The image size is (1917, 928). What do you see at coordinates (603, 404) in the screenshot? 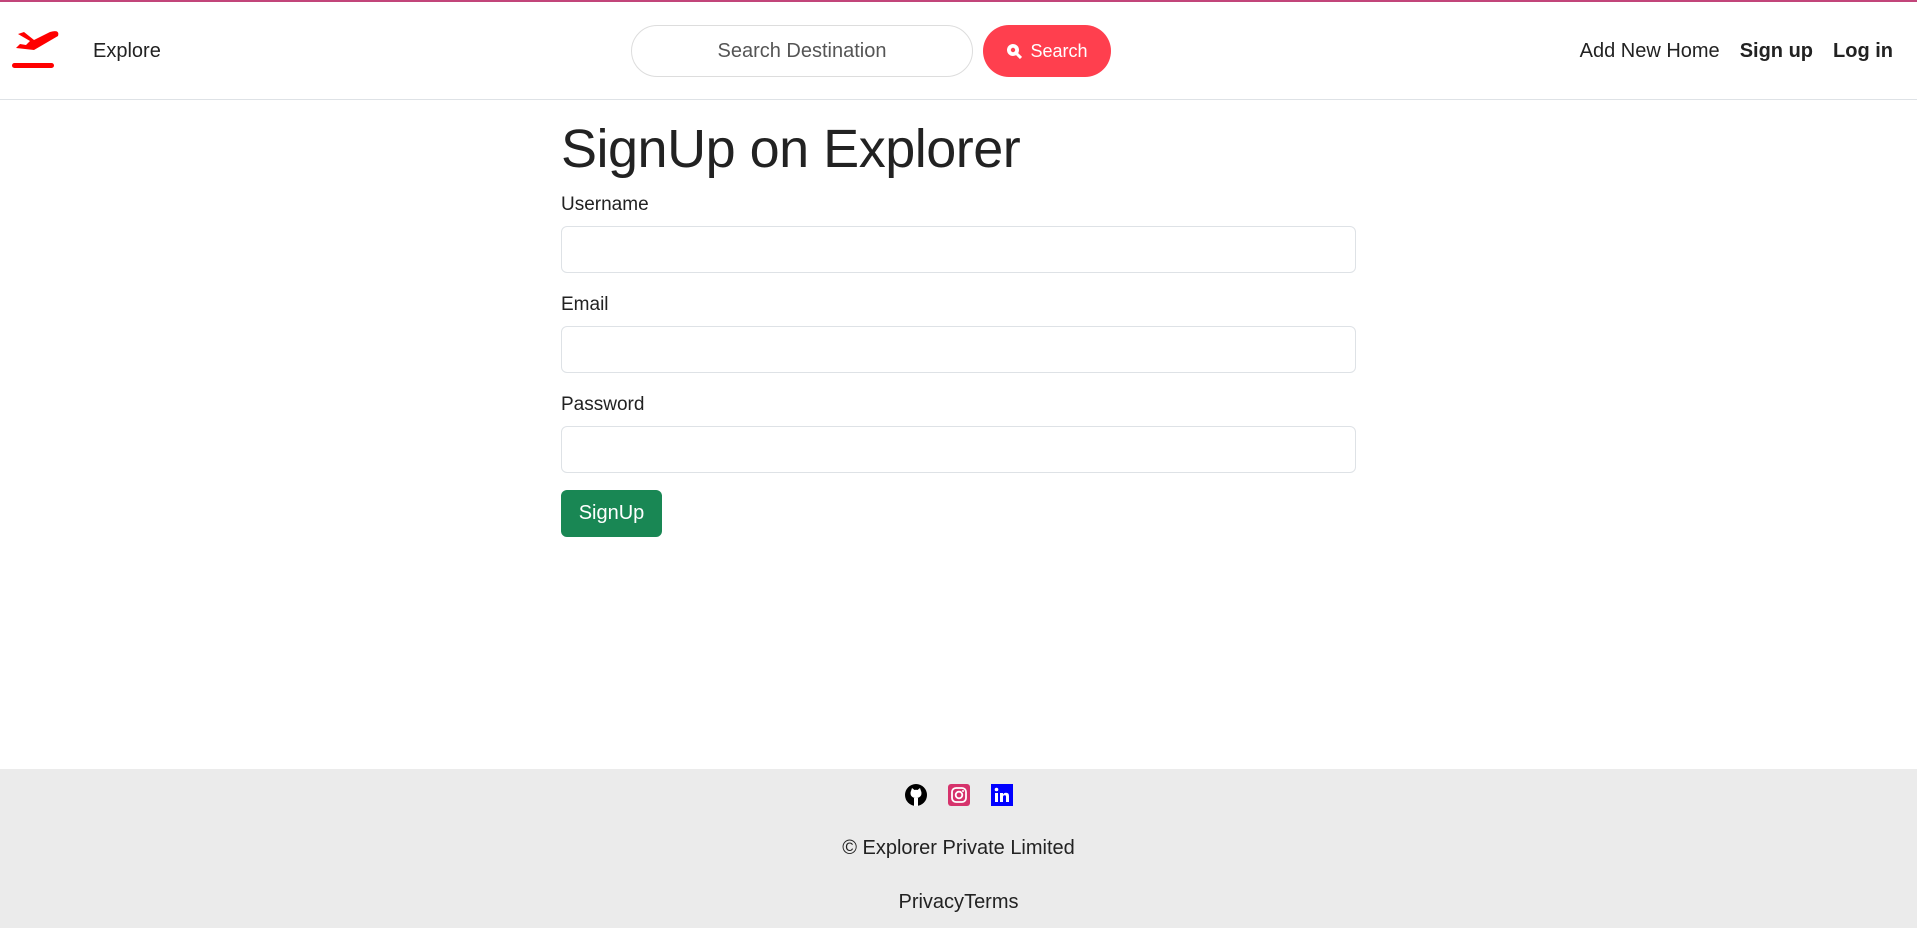
I see `password-label: Password` at bounding box center [603, 404].